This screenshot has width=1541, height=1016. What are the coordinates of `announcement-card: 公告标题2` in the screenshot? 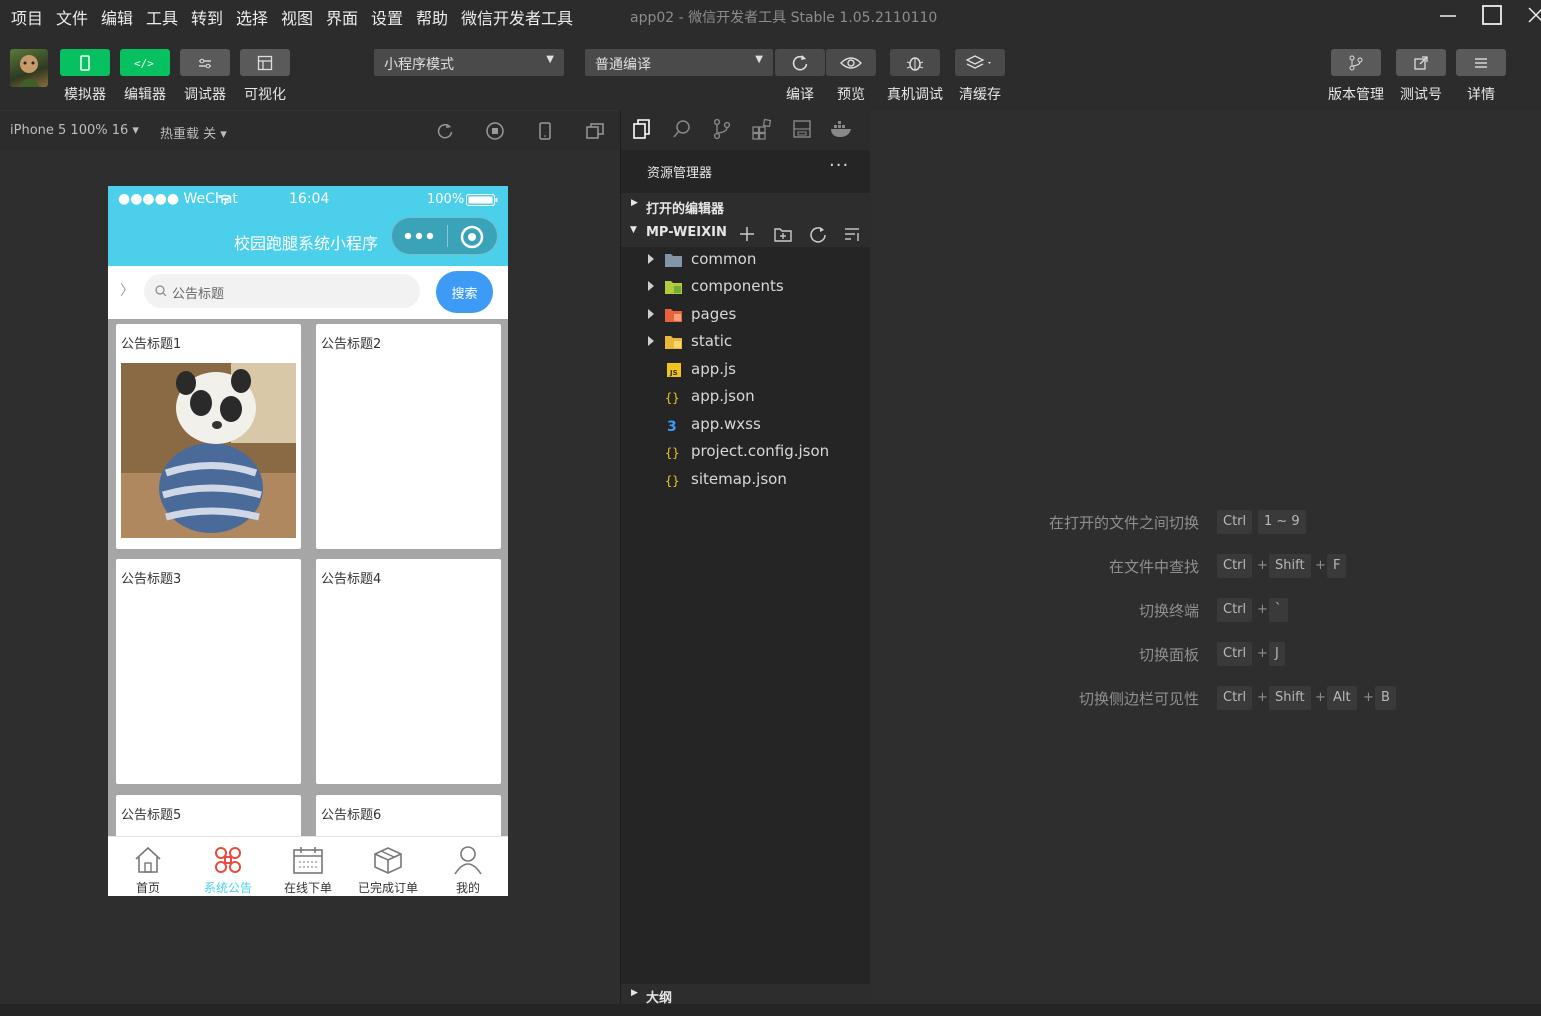 It's located at (408, 436).